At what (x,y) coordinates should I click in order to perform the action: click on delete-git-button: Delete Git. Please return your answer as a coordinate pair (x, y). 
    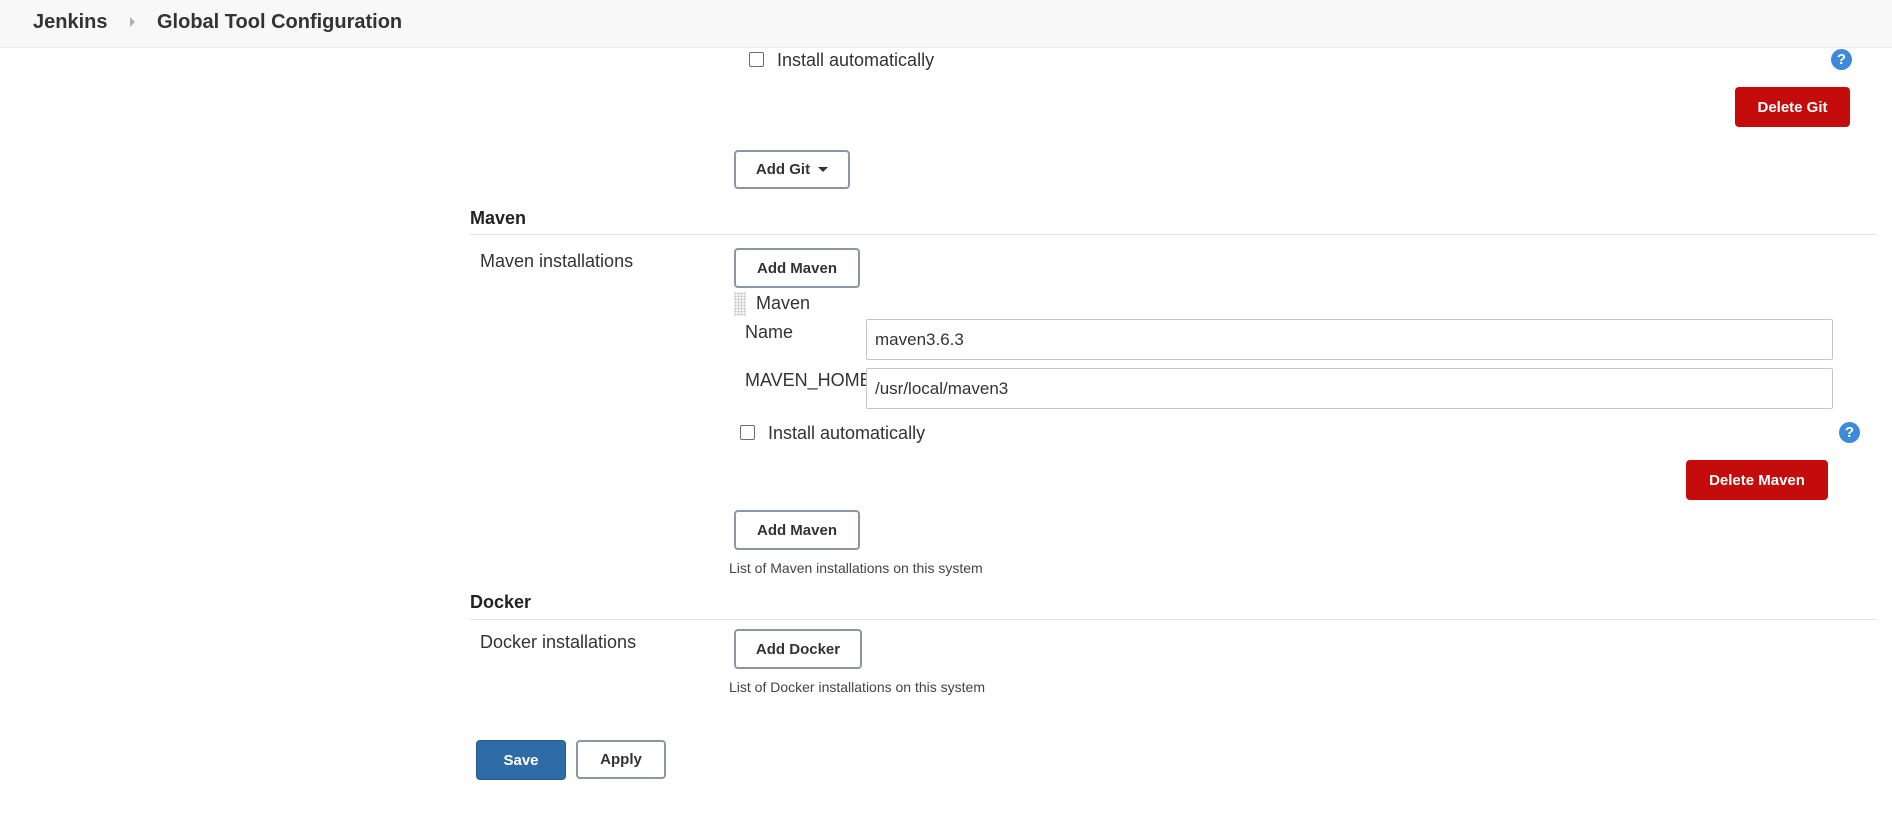
    Looking at the image, I should click on (1792, 107).